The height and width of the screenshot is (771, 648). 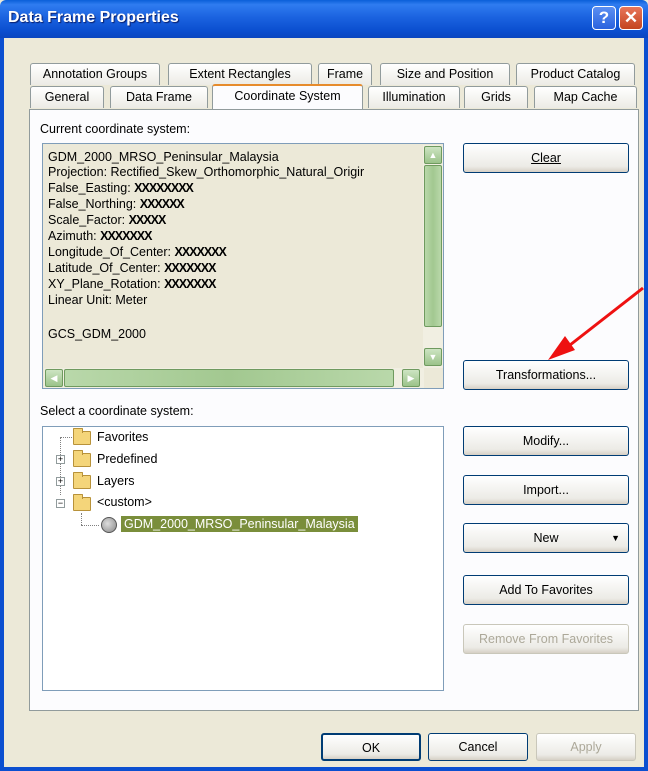 I want to click on annotation-arrow, so click(x=596, y=323).